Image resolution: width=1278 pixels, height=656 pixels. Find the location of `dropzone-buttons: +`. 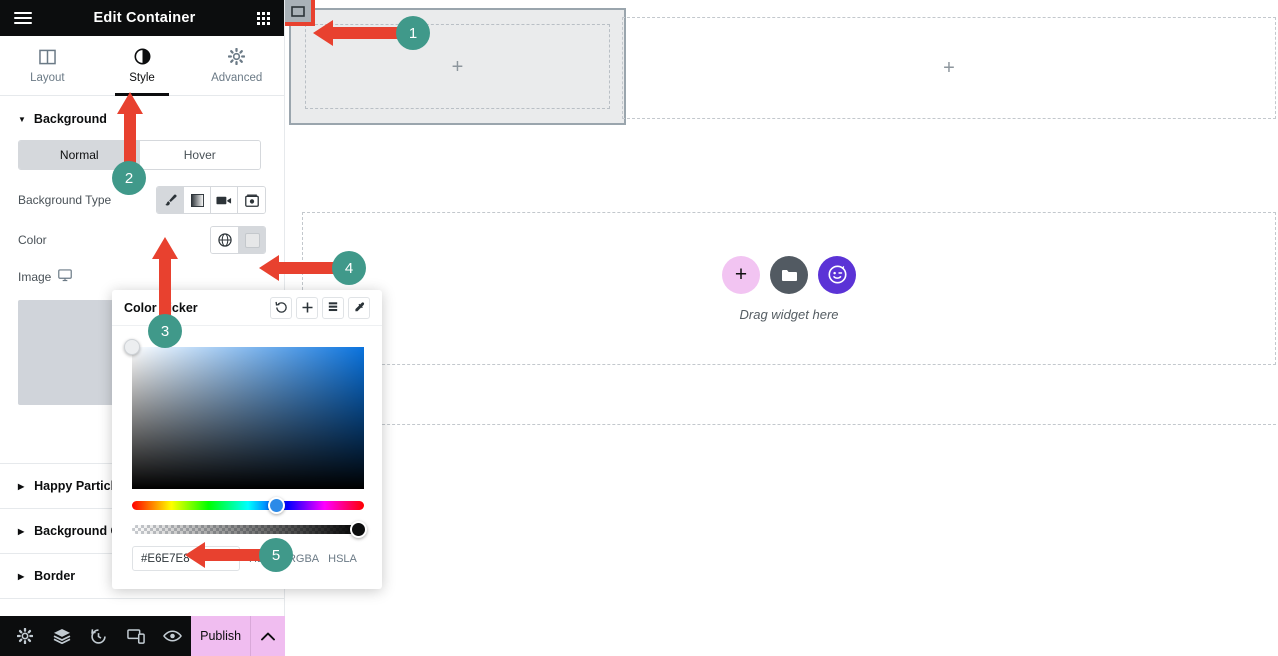

dropzone-buttons: + is located at coordinates (789, 274).